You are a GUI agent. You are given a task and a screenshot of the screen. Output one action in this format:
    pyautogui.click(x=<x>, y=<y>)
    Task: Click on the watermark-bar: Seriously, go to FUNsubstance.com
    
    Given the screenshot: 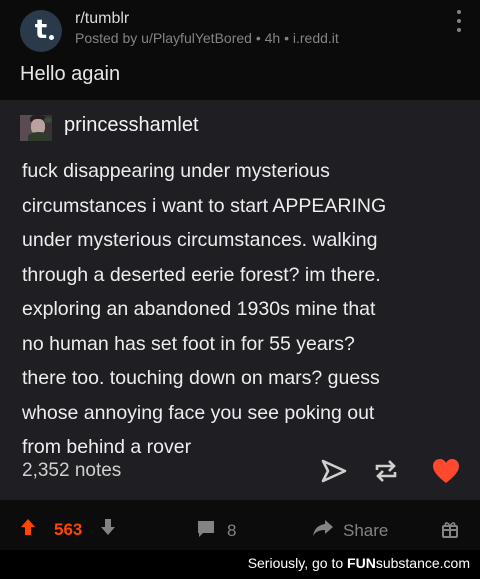 What is the action you would take?
    pyautogui.click(x=240, y=564)
    